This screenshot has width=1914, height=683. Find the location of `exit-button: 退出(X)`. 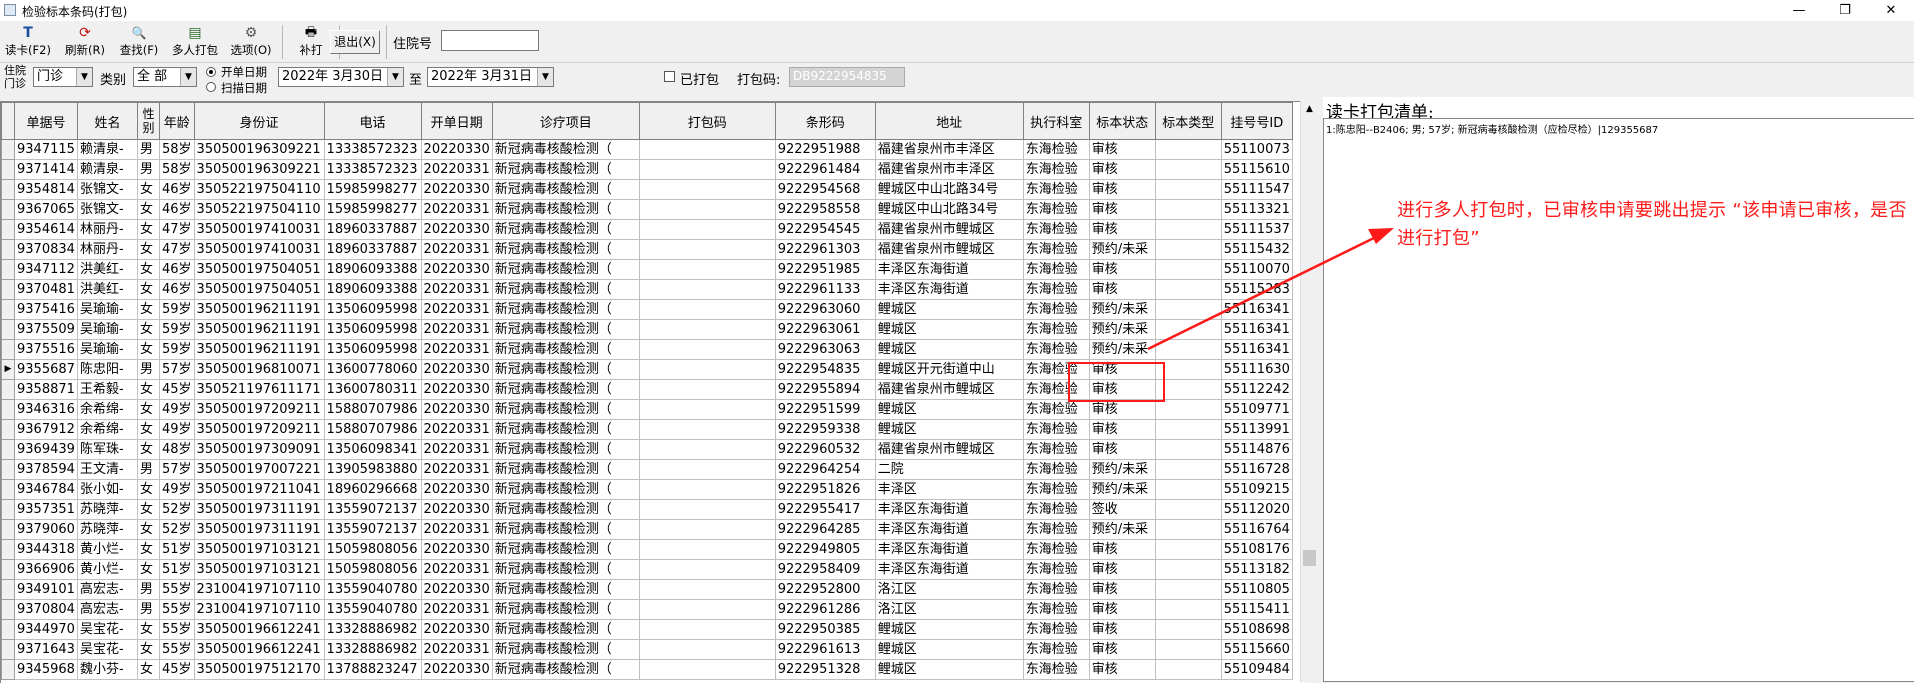

exit-button: 退出(X) is located at coordinates (355, 42).